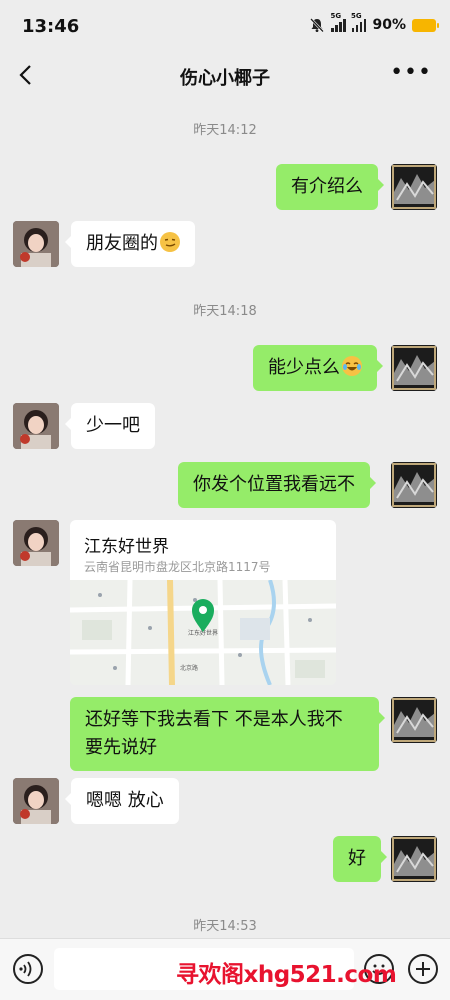  Describe the element at coordinates (286, 975) in the screenshot. I see `watermark: 寻欢阁xhg521.com` at that location.